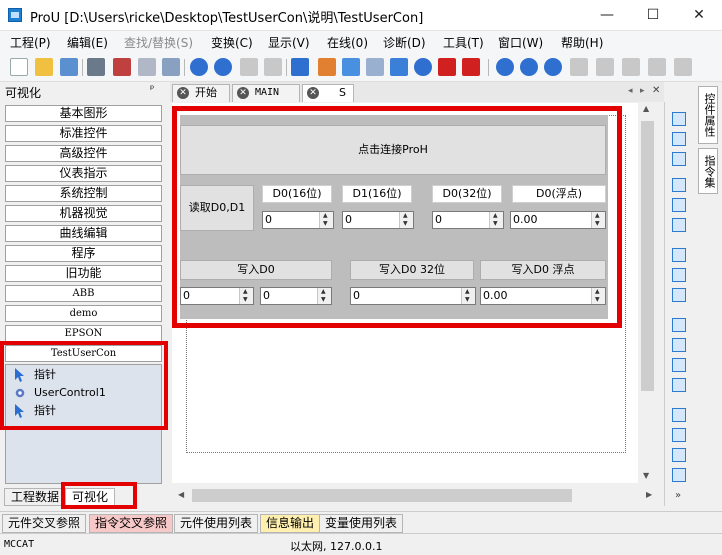 The width and height of the screenshot is (722, 555). I want to click on paste-icon, so click(171, 67).